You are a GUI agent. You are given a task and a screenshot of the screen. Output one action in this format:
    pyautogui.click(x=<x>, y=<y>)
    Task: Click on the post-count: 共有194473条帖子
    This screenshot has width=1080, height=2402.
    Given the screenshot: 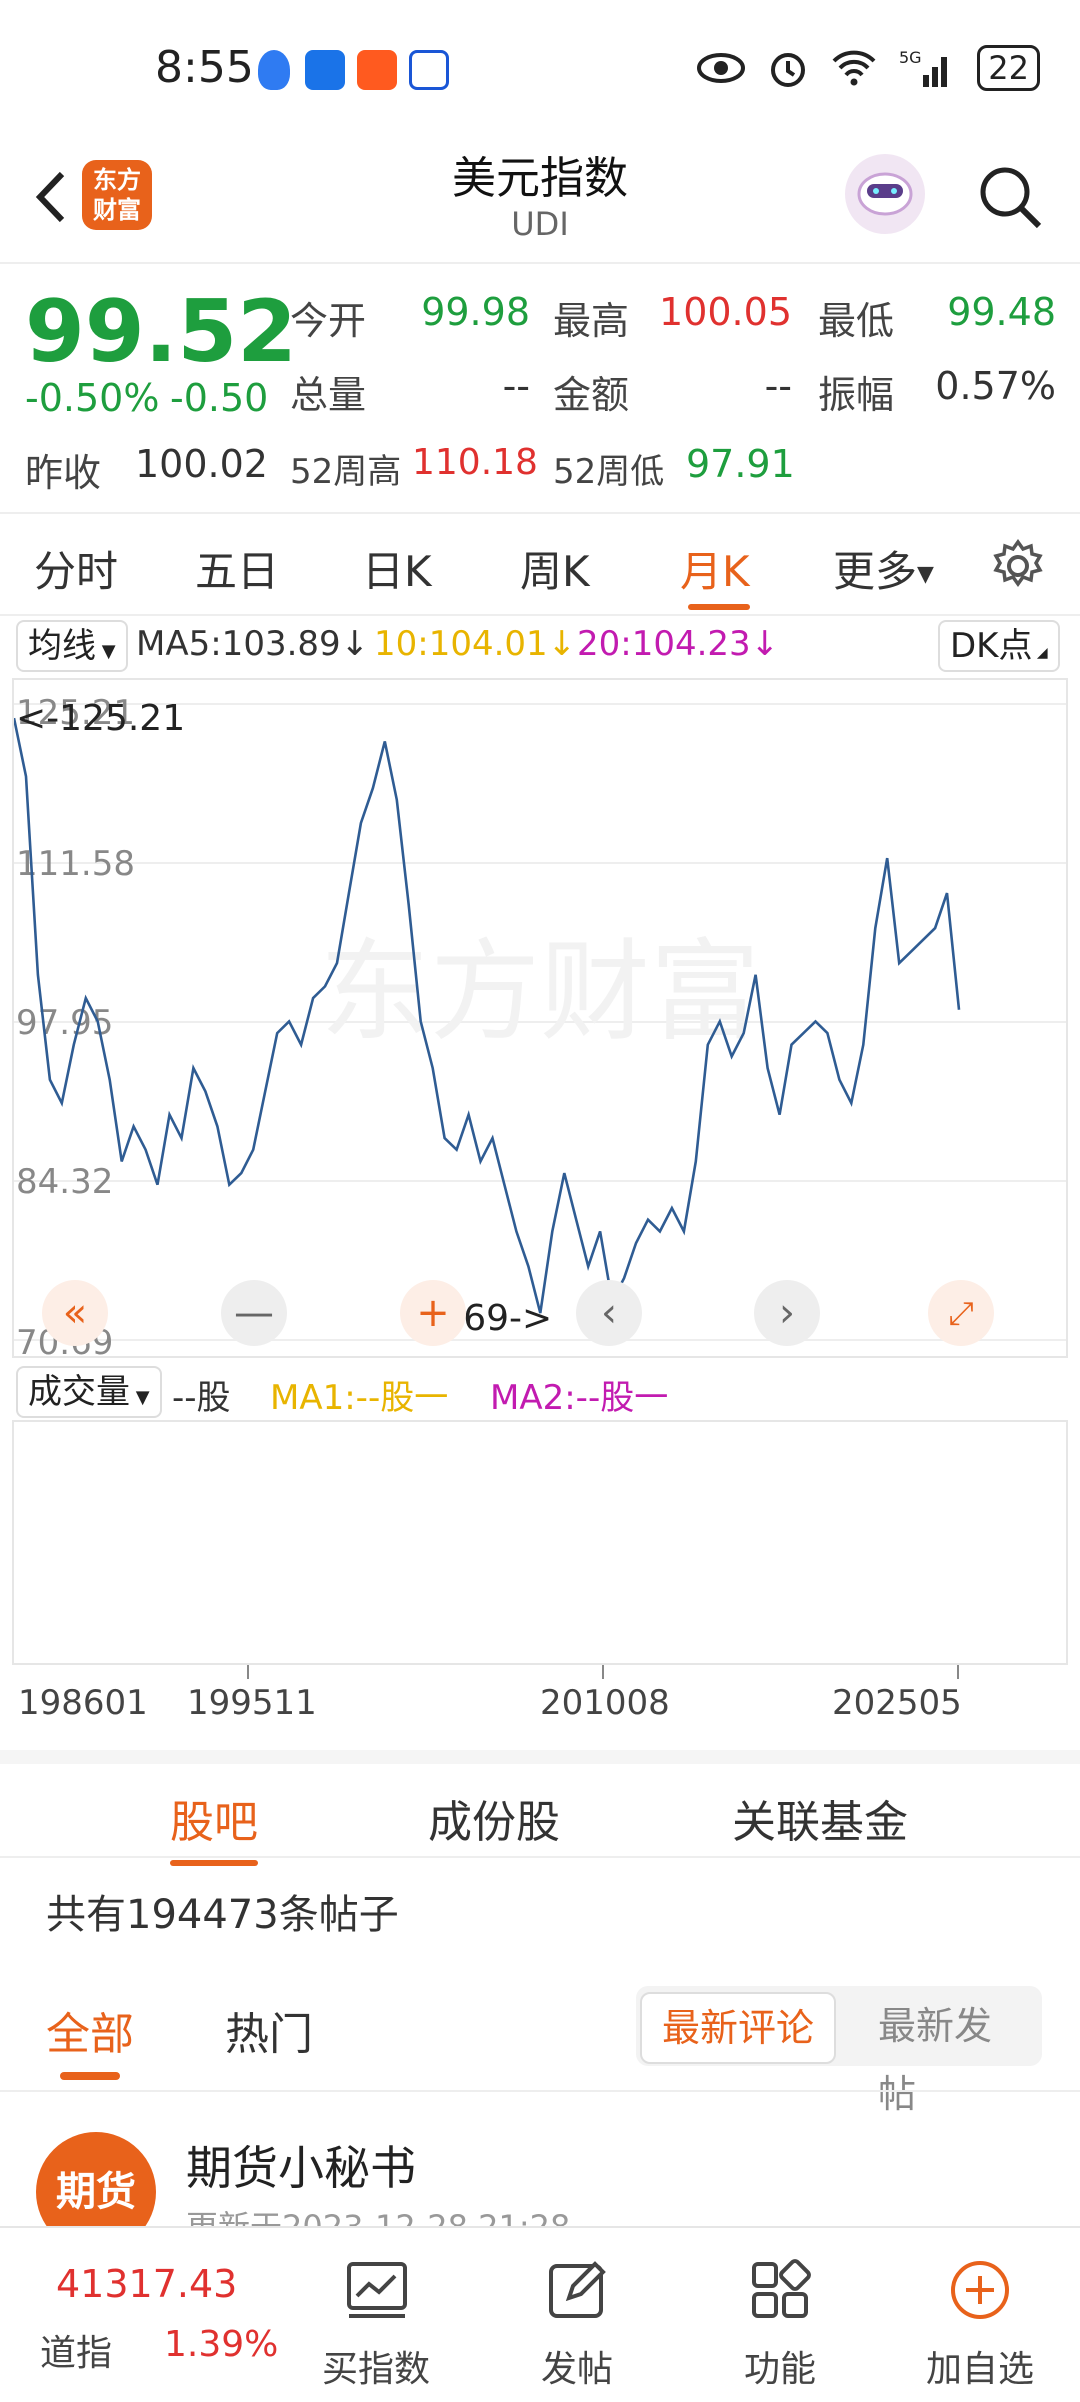 What is the action you would take?
    pyautogui.click(x=222, y=1915)
    